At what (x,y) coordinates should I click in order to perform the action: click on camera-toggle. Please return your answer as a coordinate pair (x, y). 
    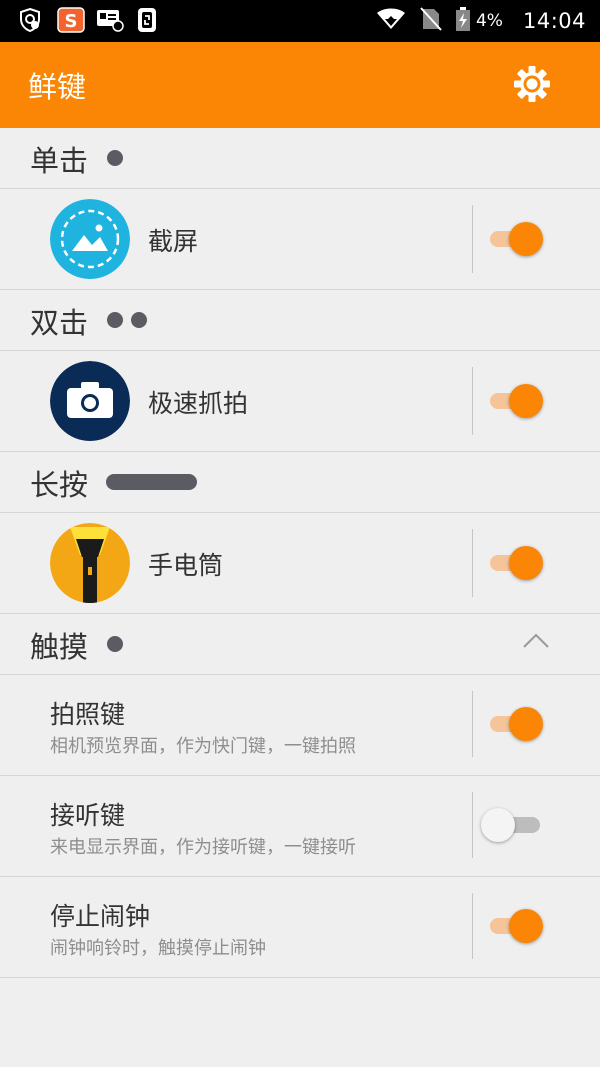
    Looking at the image, I should click on (518, 401).